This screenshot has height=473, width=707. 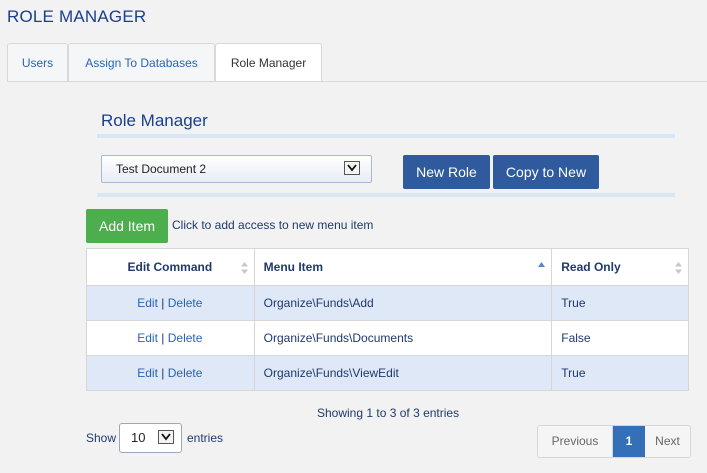 What do you see at coordinates (138, 437) in the screenshot?
I see `page-length-value: 10` at bounding box center [138, 437].